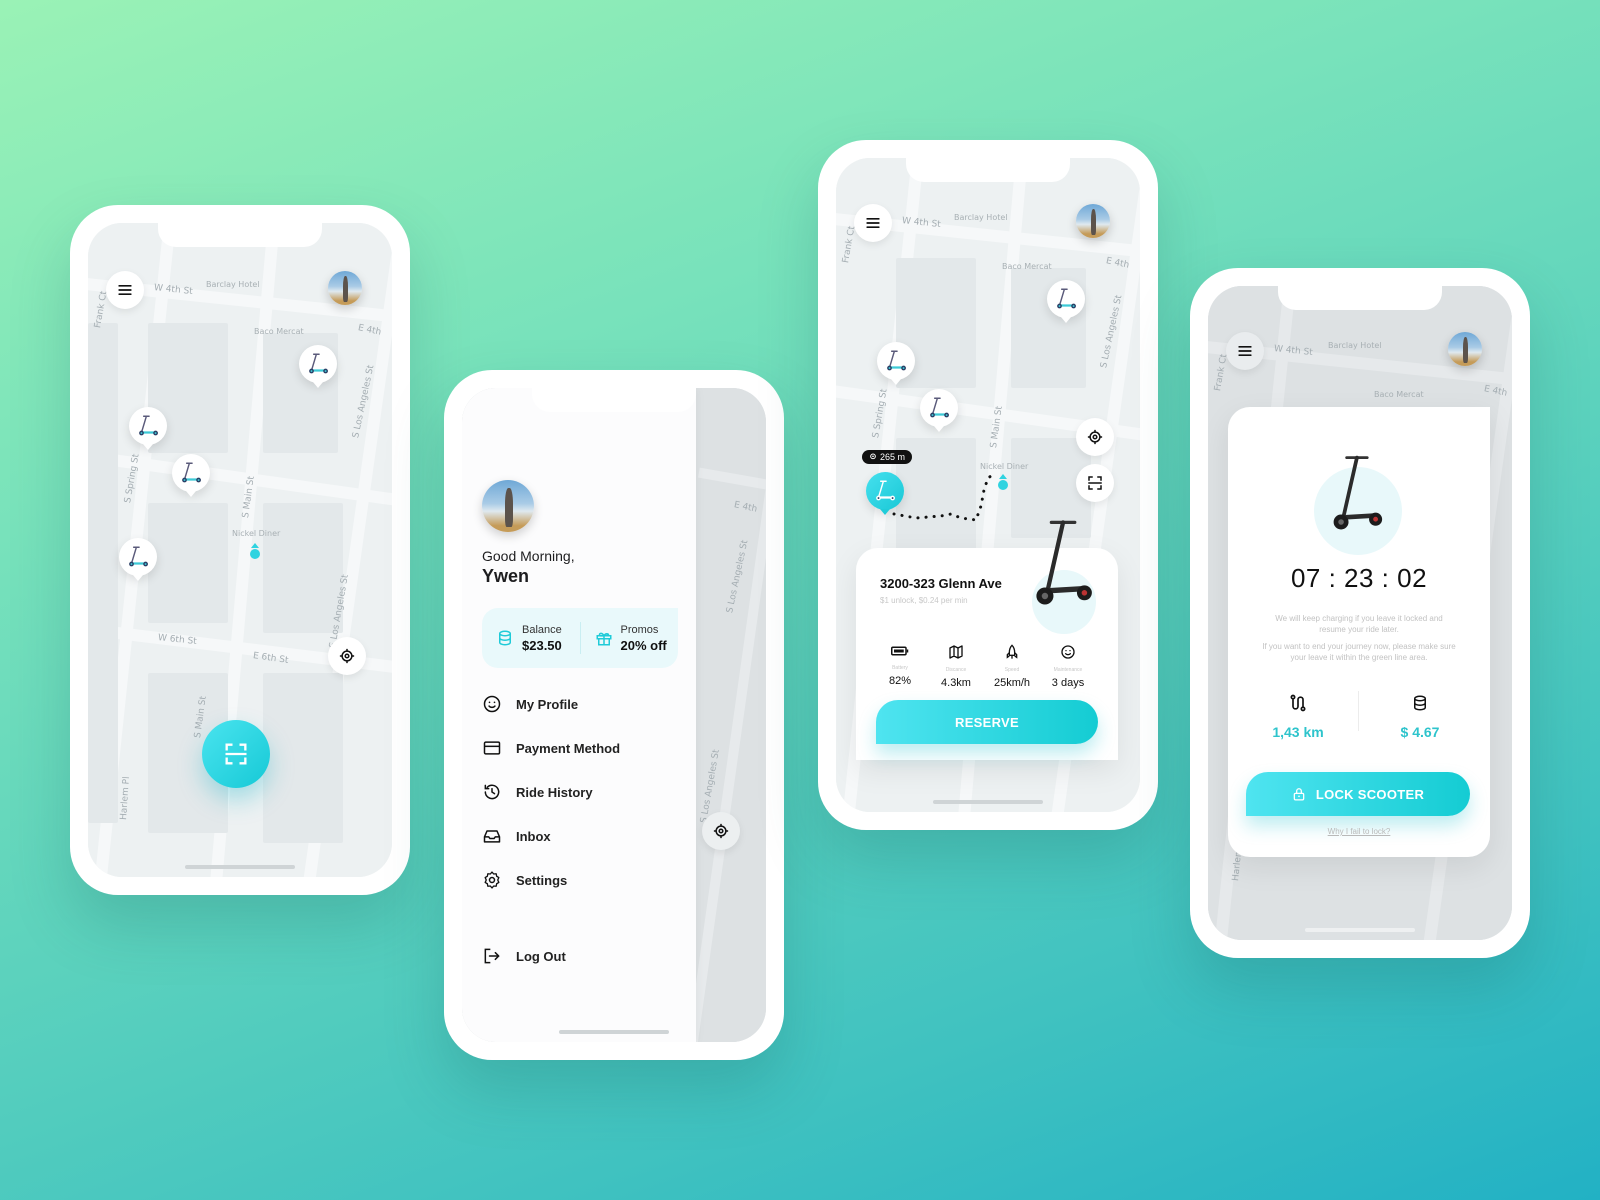  What do you see at coordinates (541, 956) in the screenshot?
I see `logout-label: Log Out` at bounding box center [541, 956].